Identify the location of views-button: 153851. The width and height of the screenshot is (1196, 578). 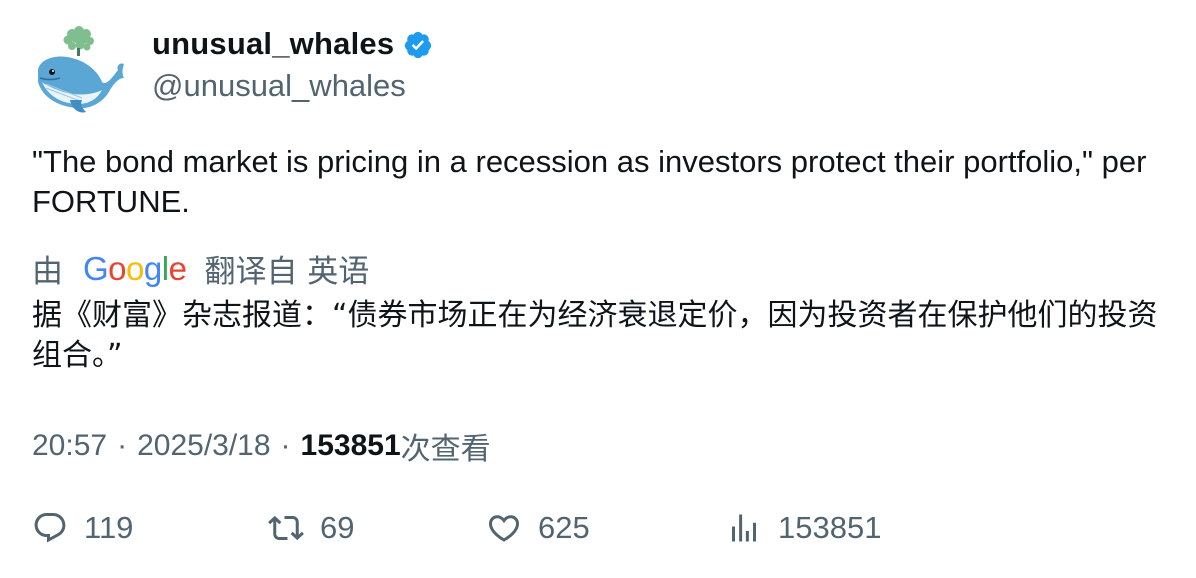
(803, 528).